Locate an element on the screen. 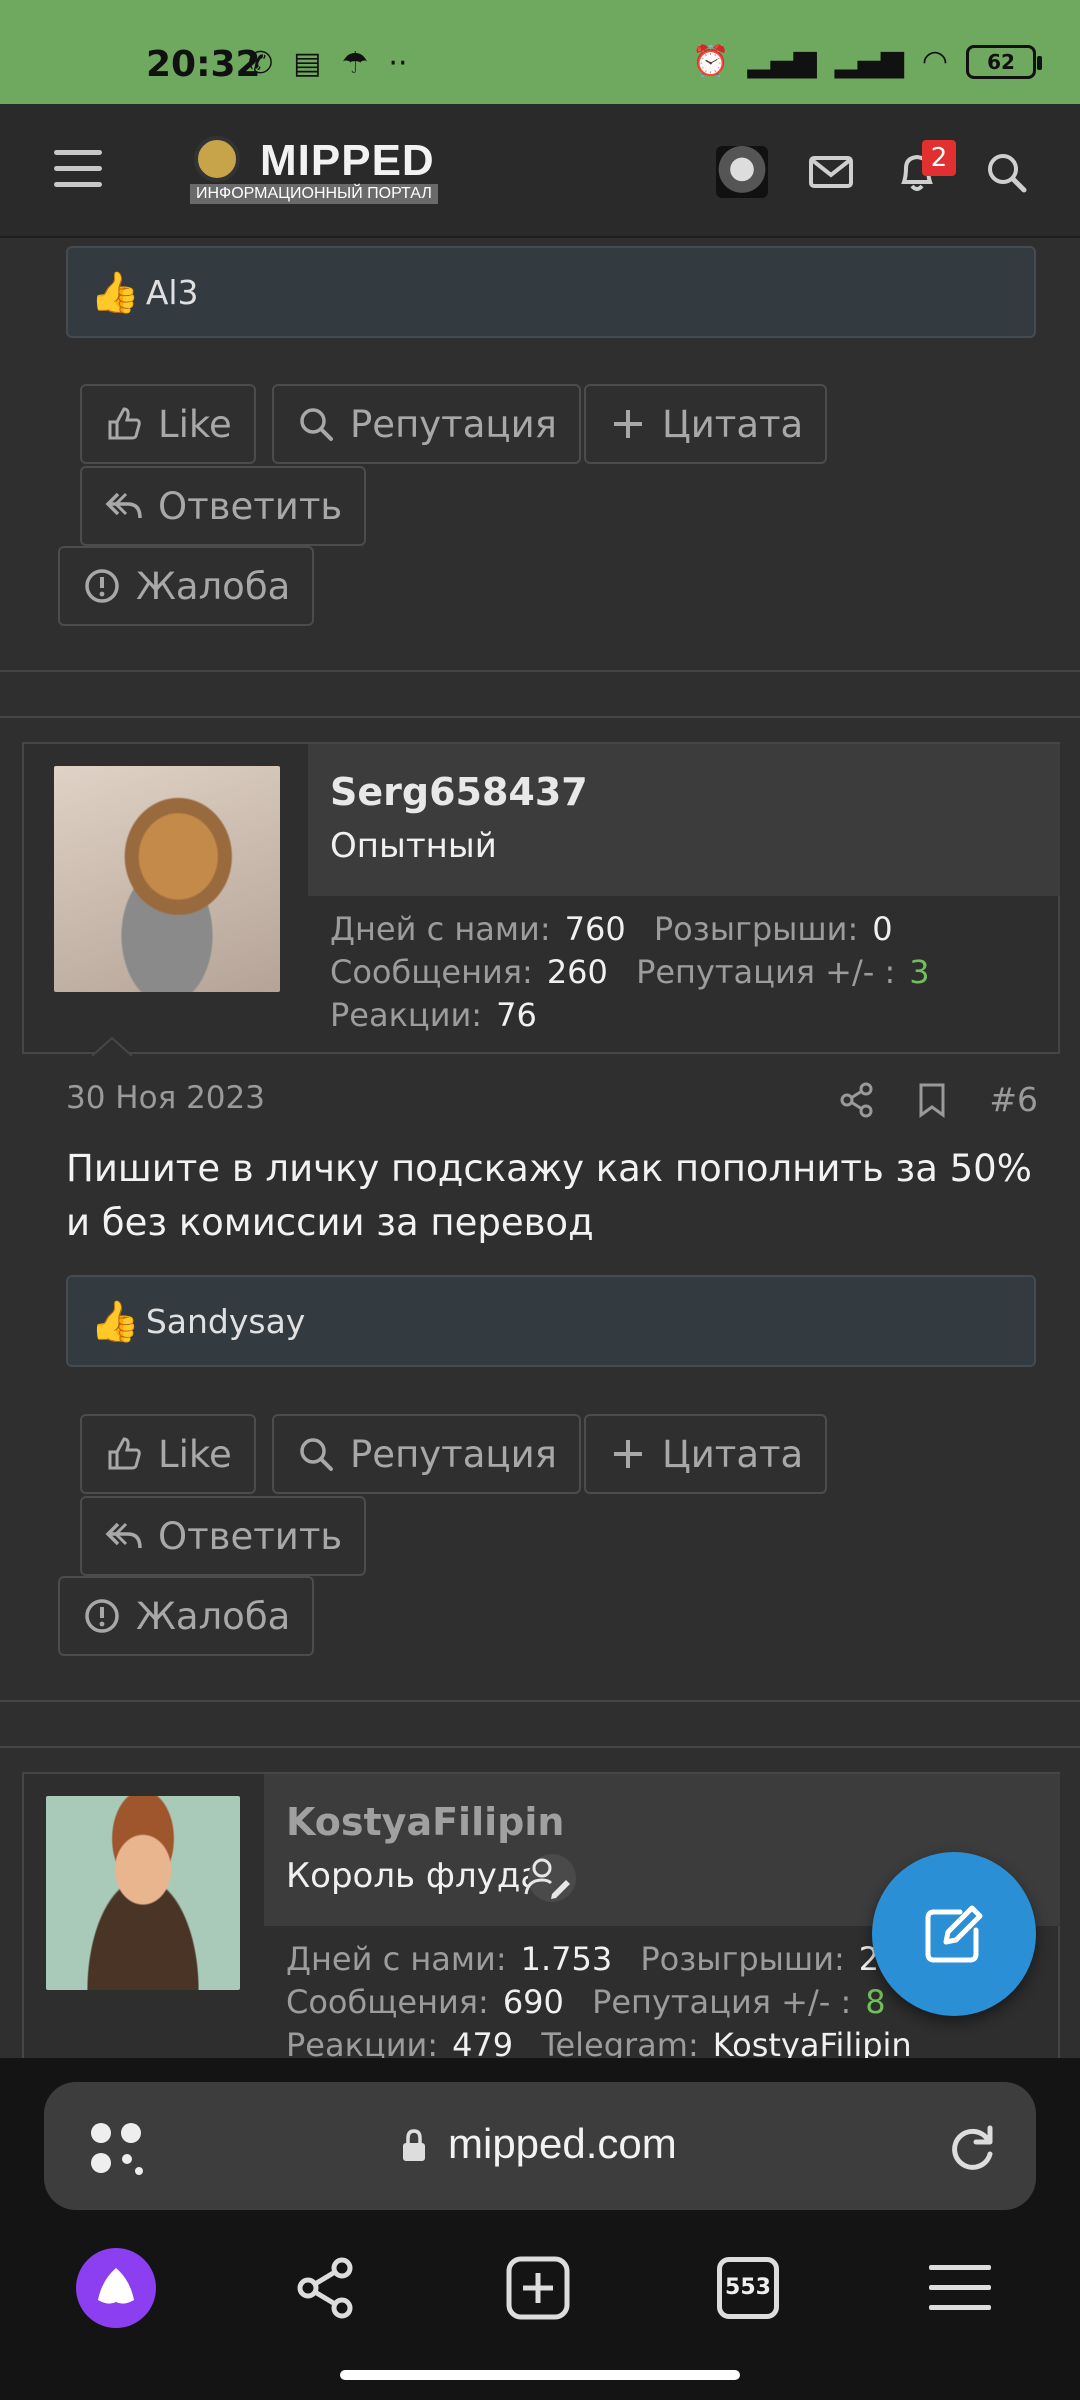 The image size is (1080, 2400). tabs-icon: 553 is located at coordinates (748, 2288).